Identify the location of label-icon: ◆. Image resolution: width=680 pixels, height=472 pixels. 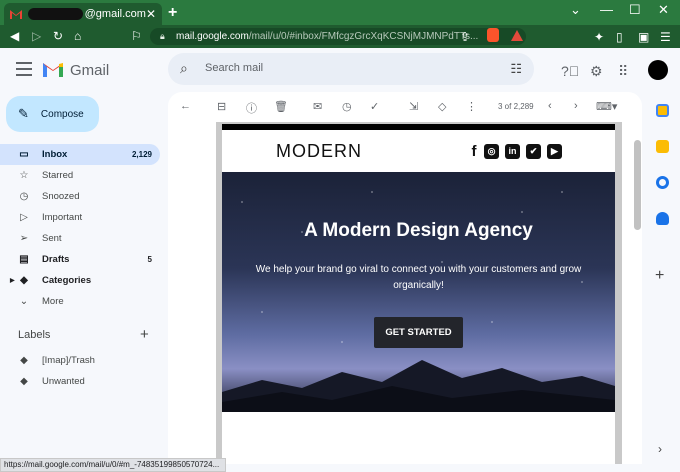
(24, 280).